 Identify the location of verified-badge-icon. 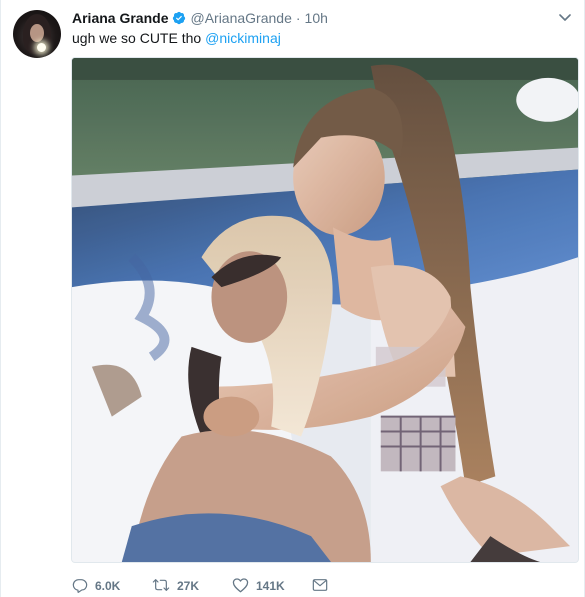
(179, 18).